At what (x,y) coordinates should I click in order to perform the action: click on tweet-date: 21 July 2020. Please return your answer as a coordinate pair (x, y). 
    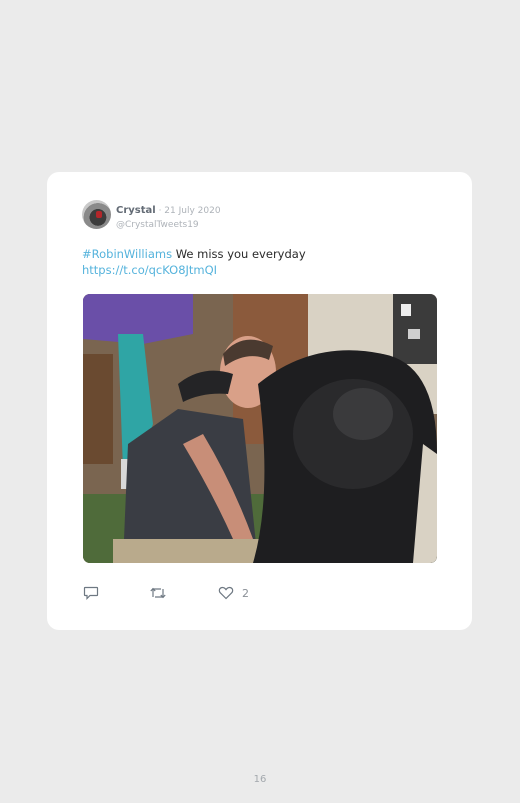
    Looking at the image, I should click on (192, 211).